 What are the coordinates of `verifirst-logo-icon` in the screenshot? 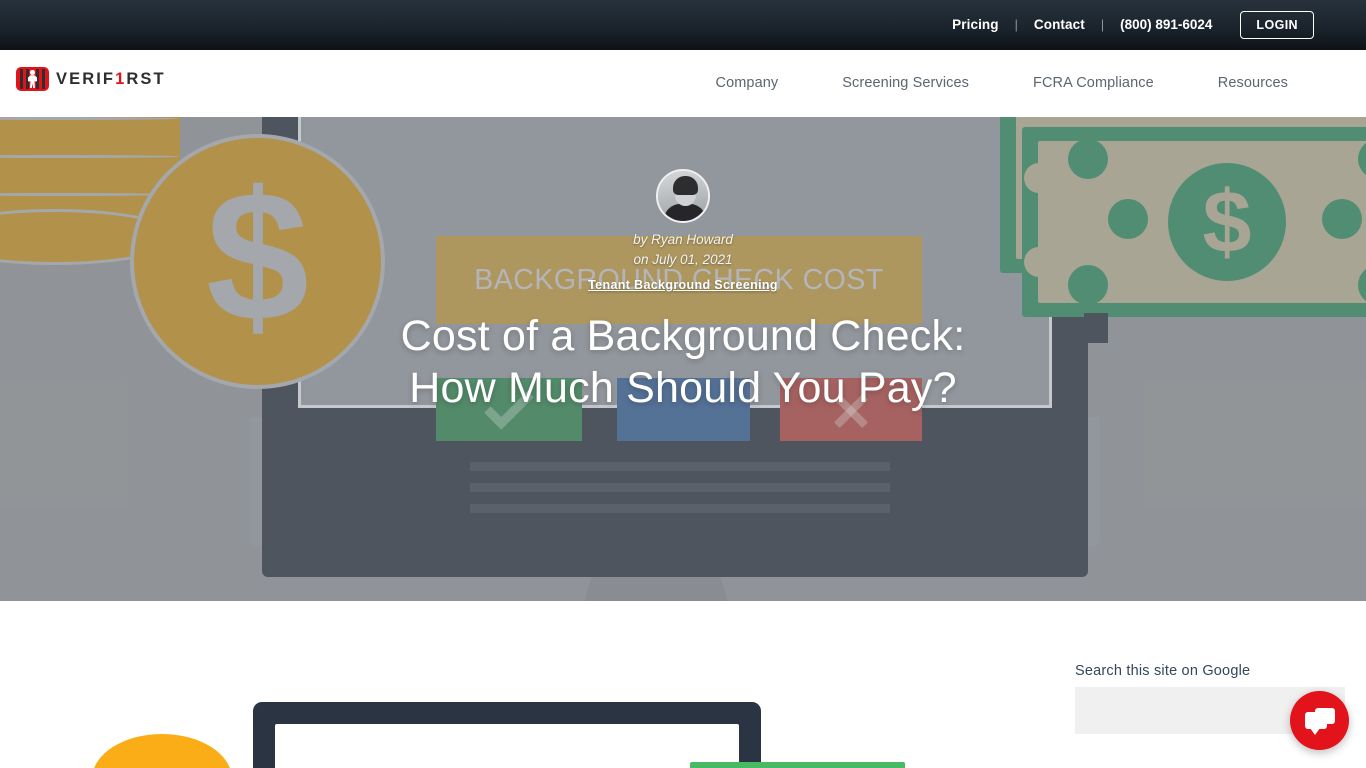 It's located at (32, 79).